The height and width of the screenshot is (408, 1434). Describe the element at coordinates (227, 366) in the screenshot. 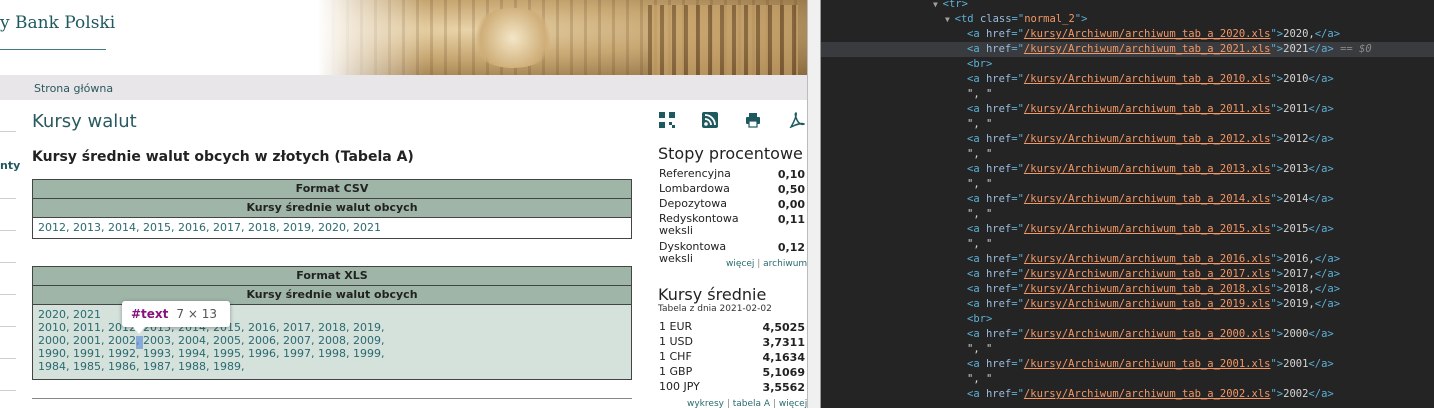

I see `year-link: 1989` at that location.